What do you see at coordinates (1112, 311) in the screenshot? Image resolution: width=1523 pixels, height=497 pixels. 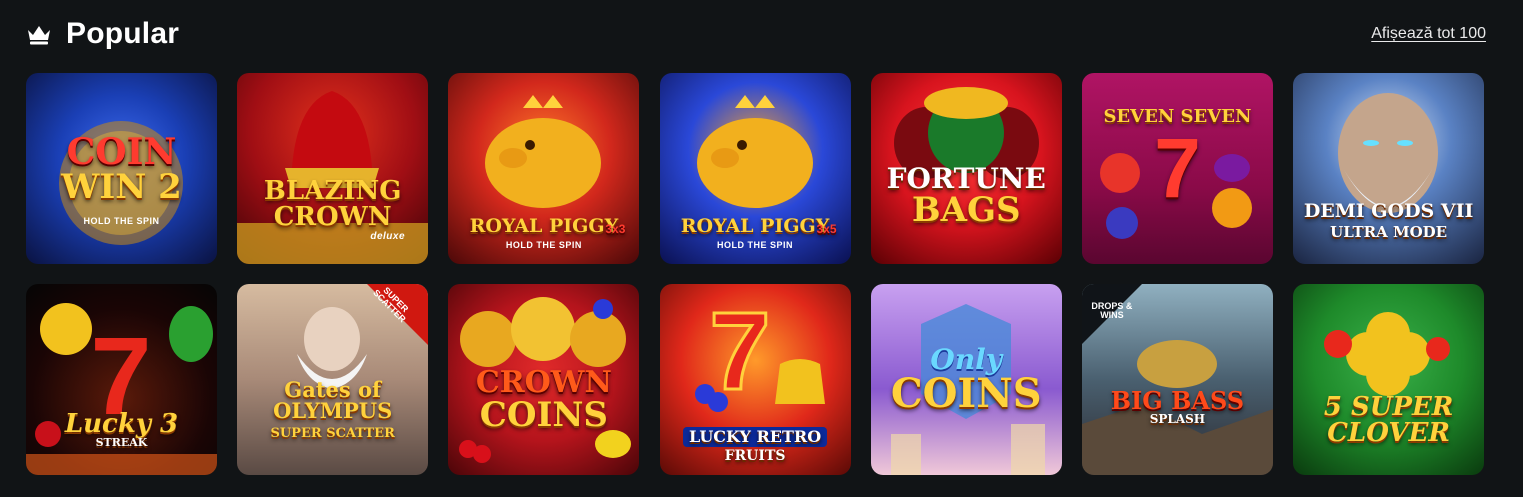 I see `drops-wins-badge: DROPS & WINS` at bounding box center [1112, 311].